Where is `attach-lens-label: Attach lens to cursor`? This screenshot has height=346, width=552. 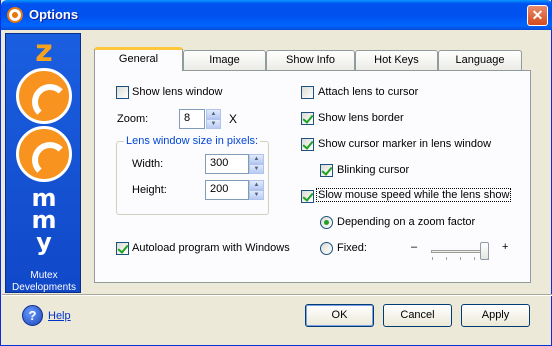
attach-lens-label: Attach lens to cursor is located at coordinates (368, 92).